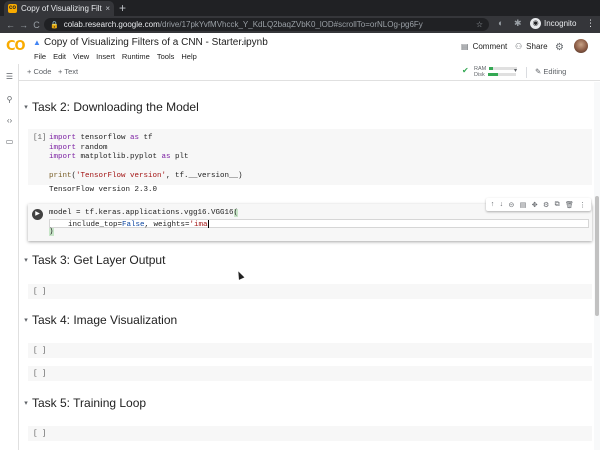 Image resolution: width=600 pixels, height=450 pixels. I want to click on colab-favicon-icon: co, so click(12, 8).